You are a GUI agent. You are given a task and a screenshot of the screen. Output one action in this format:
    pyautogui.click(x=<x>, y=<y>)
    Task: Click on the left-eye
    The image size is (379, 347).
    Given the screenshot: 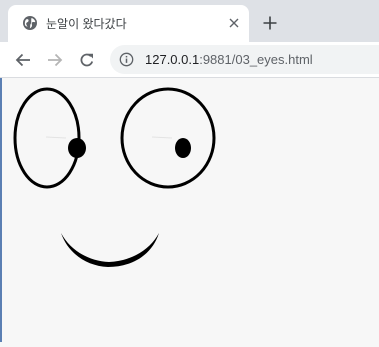 What is the action you would take?
    pyautogui.click(x=49, y=138)
    